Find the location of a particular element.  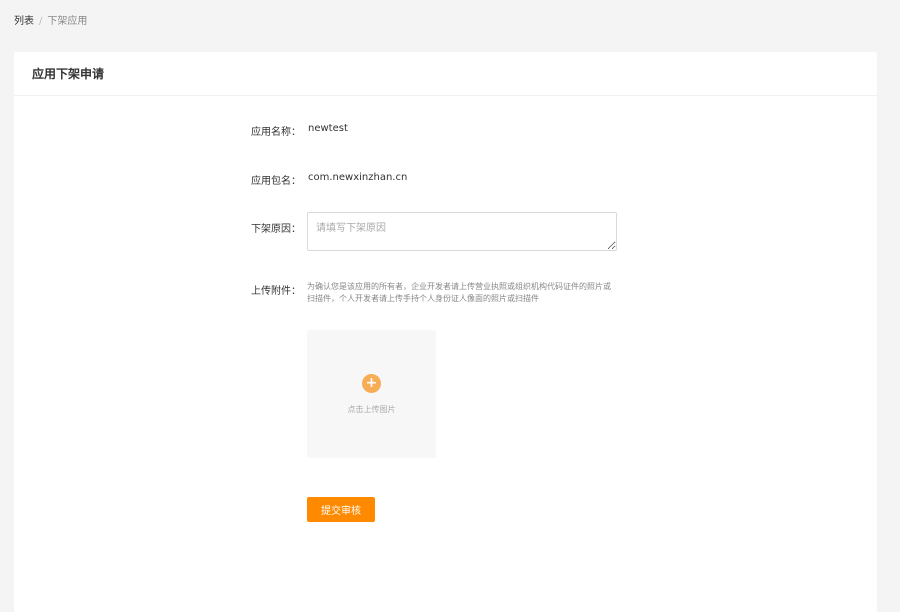

submit-review-button: 提交审核 is located at coordinates (341, 509).